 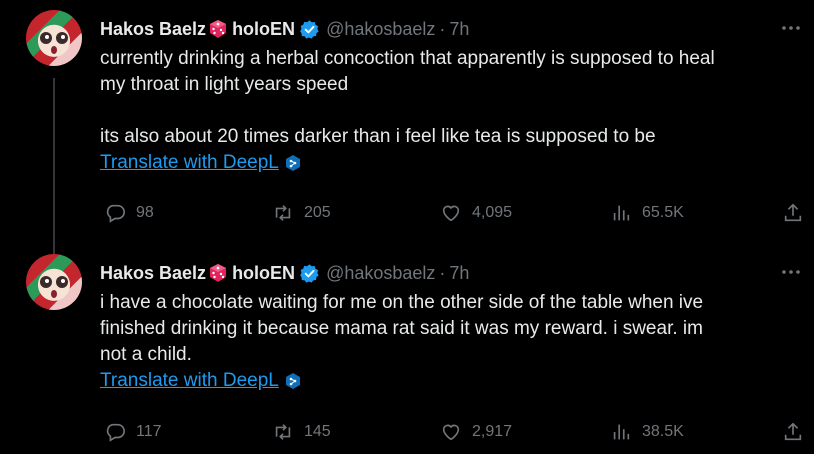 I want to click on like-count: 4,095, so click(x=492, y=212).